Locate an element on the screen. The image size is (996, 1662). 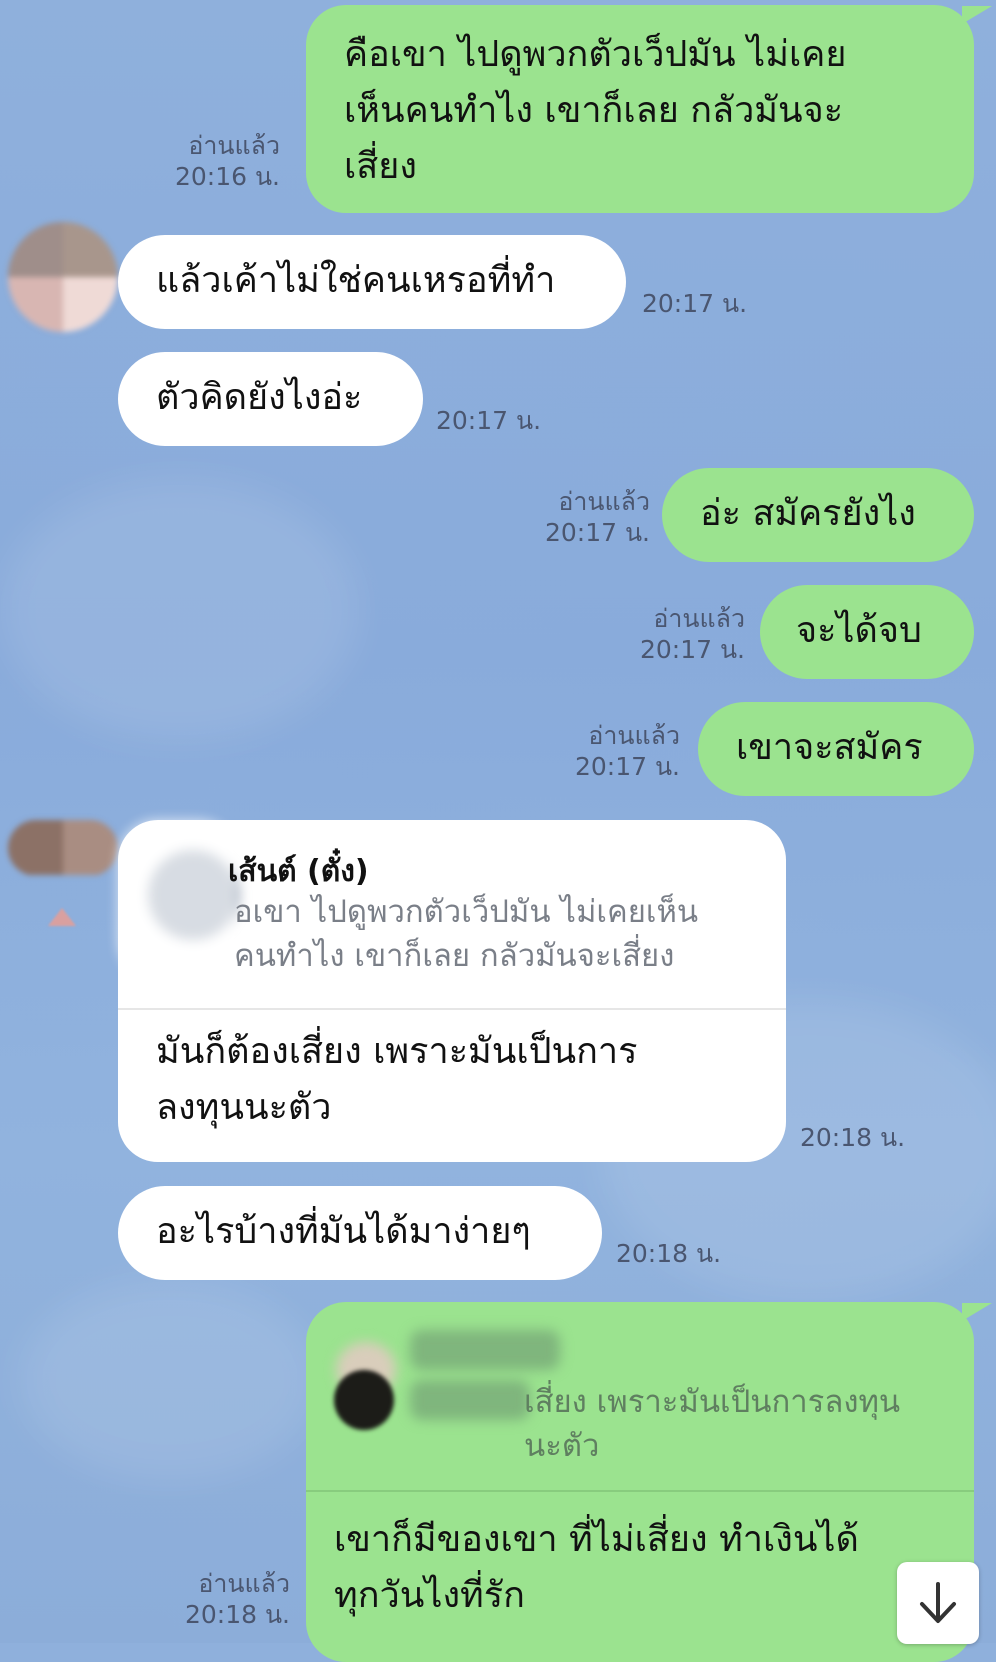
scroll-to-bottom-button is located at coordinates (938, 1603).